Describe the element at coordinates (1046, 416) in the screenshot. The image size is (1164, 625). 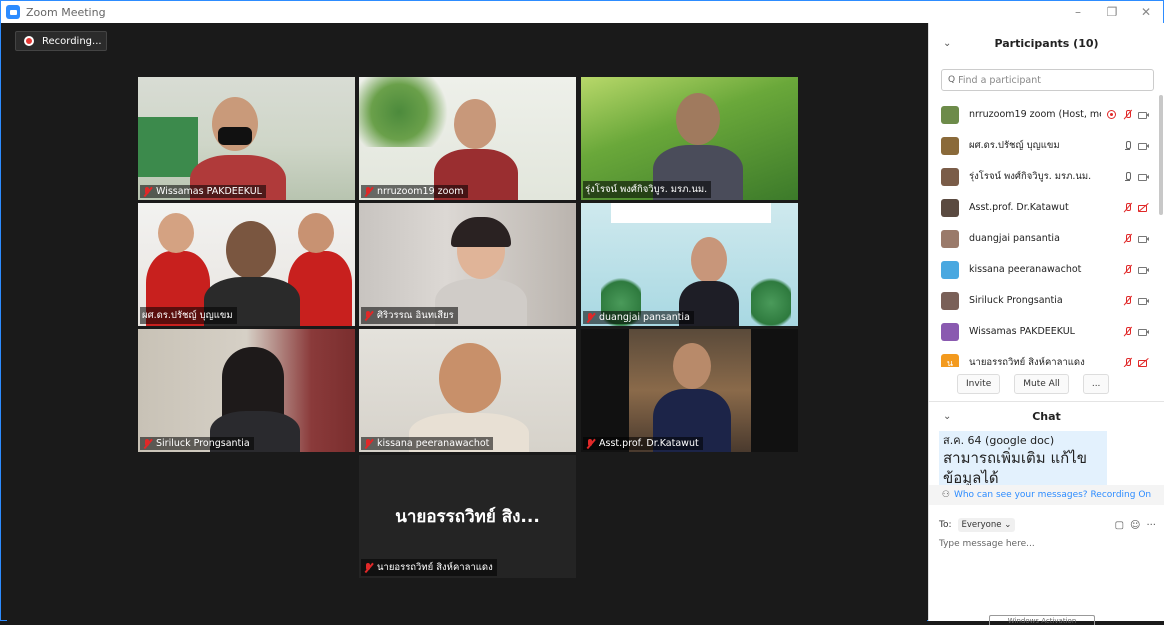
I see `chat-title: Chat` at that location.